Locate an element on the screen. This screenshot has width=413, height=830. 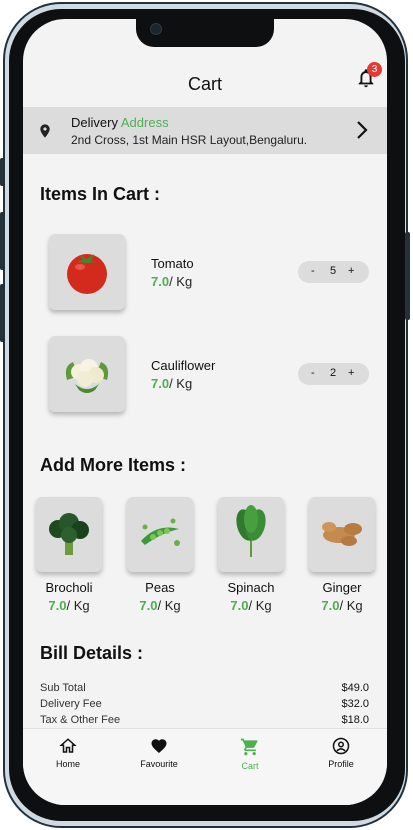
cart-item-name: Tomato is located at coordinates (172, 263).